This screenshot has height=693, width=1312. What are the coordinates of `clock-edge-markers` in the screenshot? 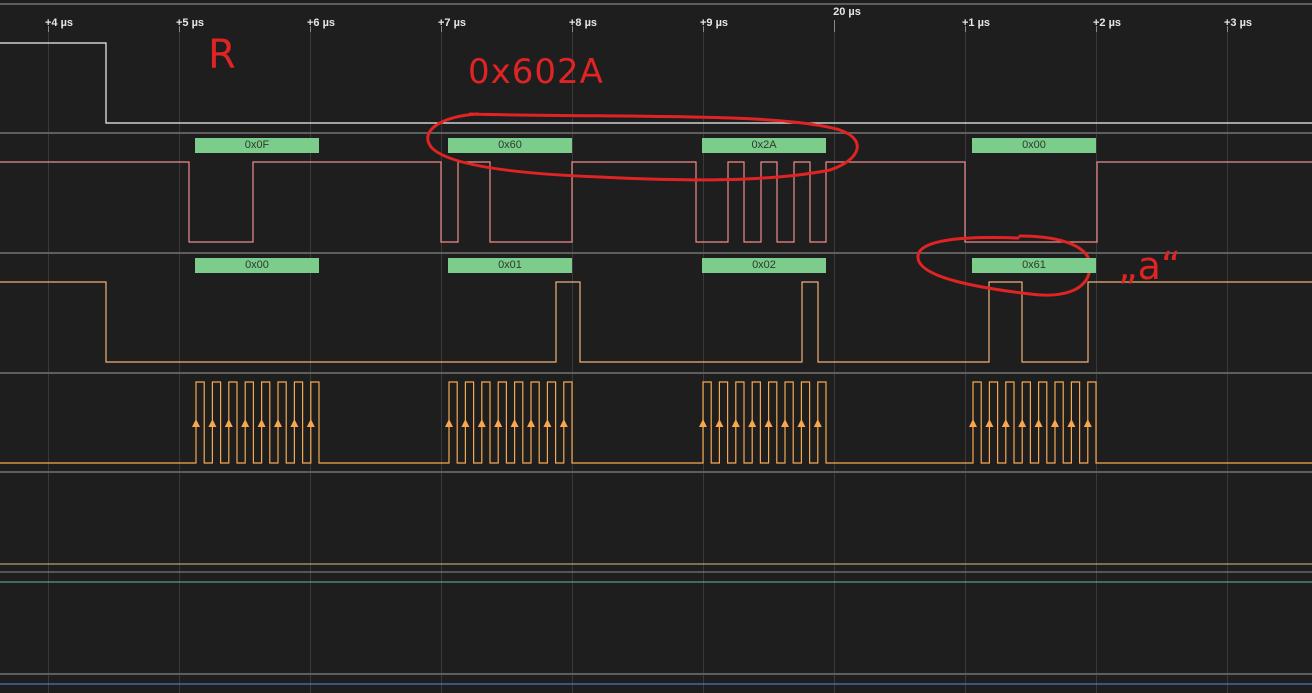 It's located at (642, 423).